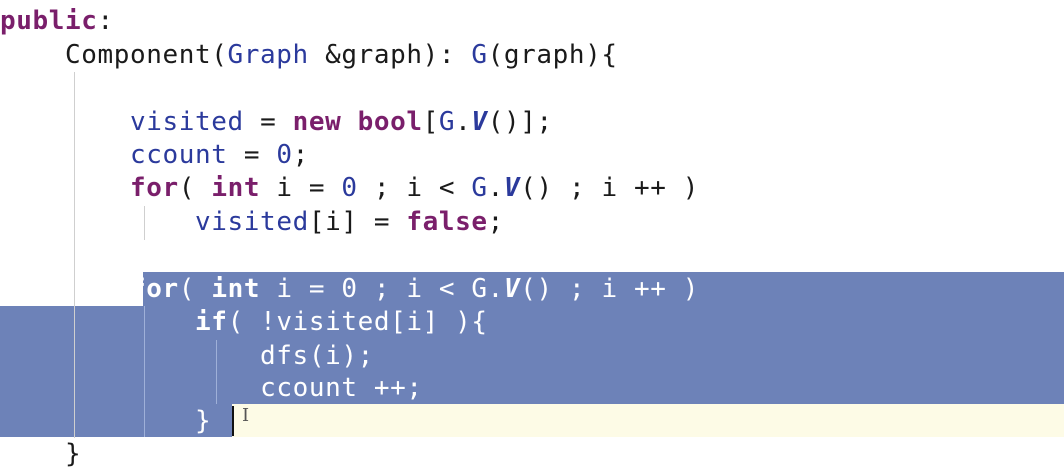  Describe the element at coordinates (57, 21) in the screenshot. I see `code-line-1: public:` at that location.